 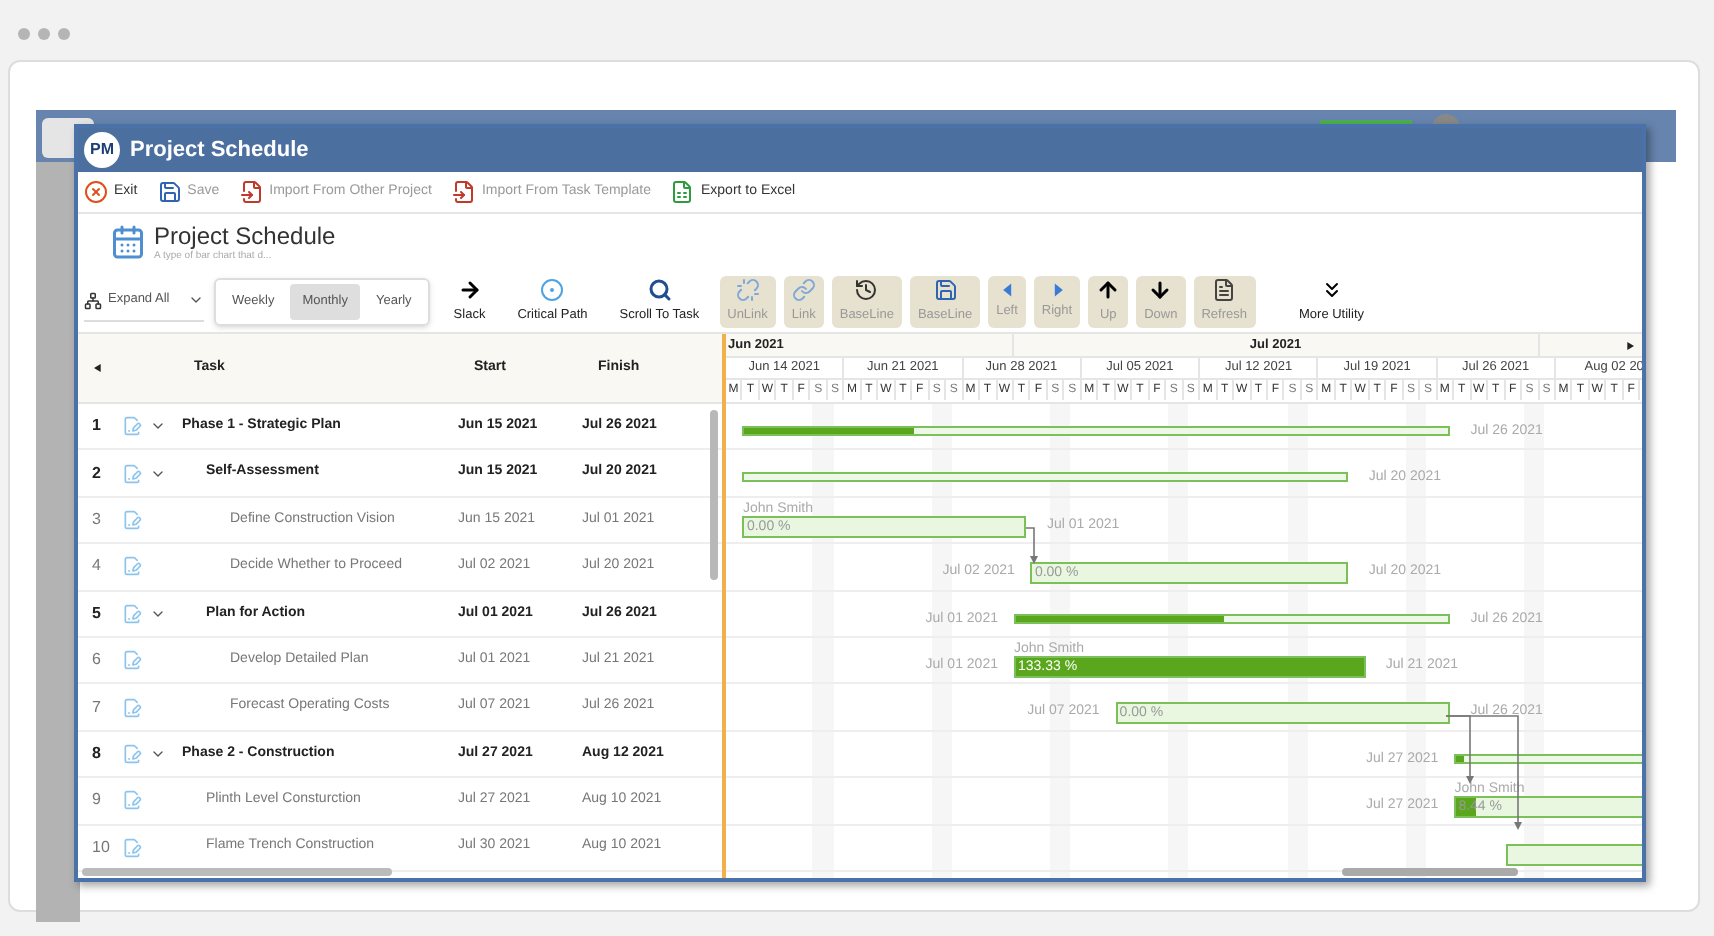 I want to click on row-number: 8, so click(x=96, y=753).